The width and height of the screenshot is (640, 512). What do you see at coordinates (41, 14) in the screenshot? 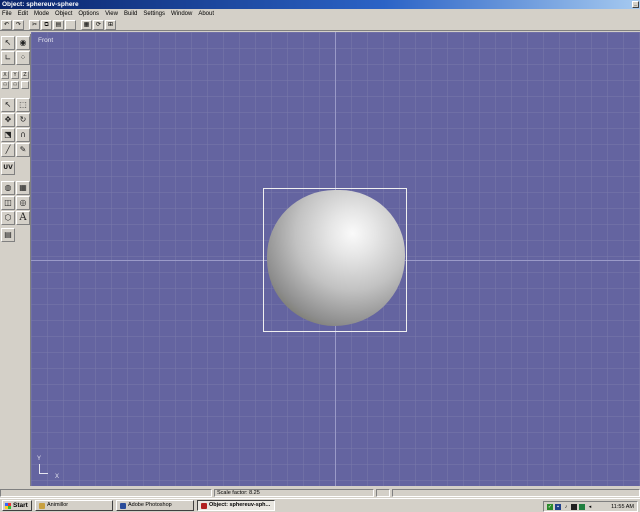
I see `menu-mode: Mode` at bounding box center [41, 14].